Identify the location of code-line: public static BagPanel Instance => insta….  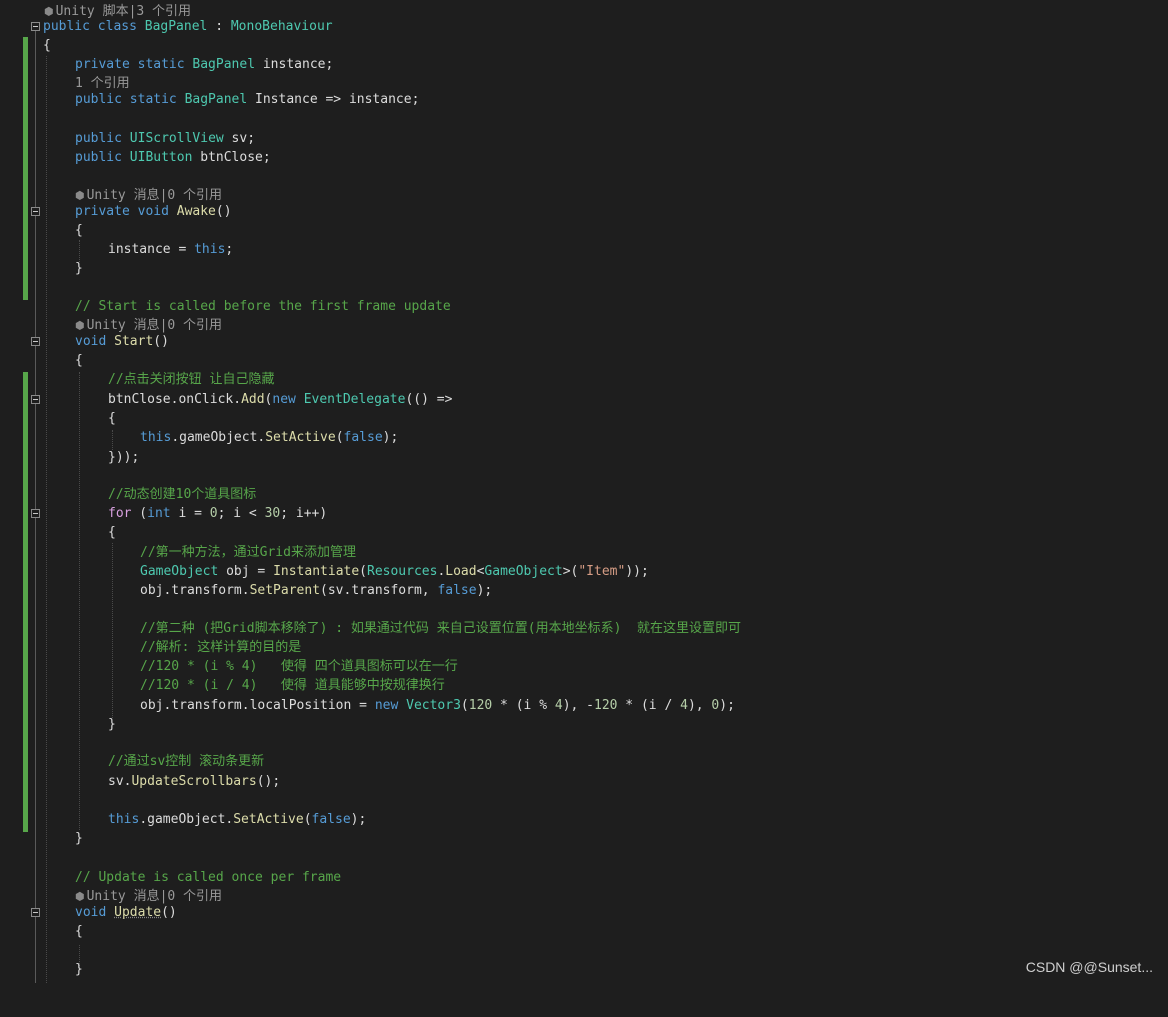
(247, 99).